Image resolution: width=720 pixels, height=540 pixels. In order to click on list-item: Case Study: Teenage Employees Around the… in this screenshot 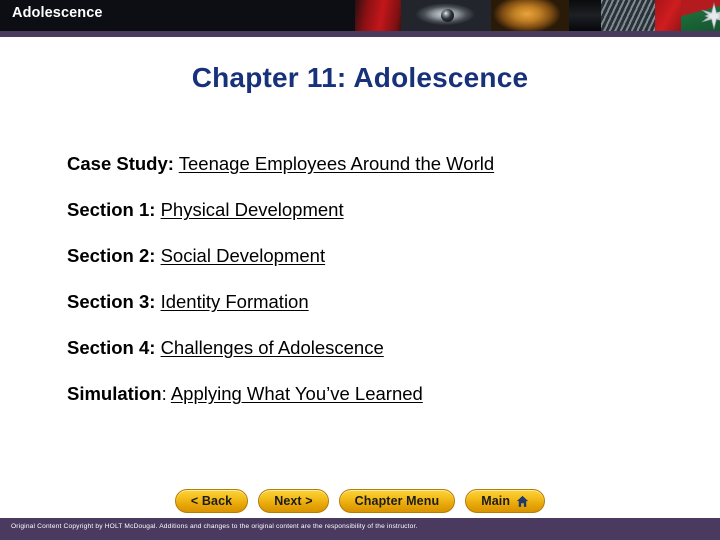, I will do `click(372, 173)`.